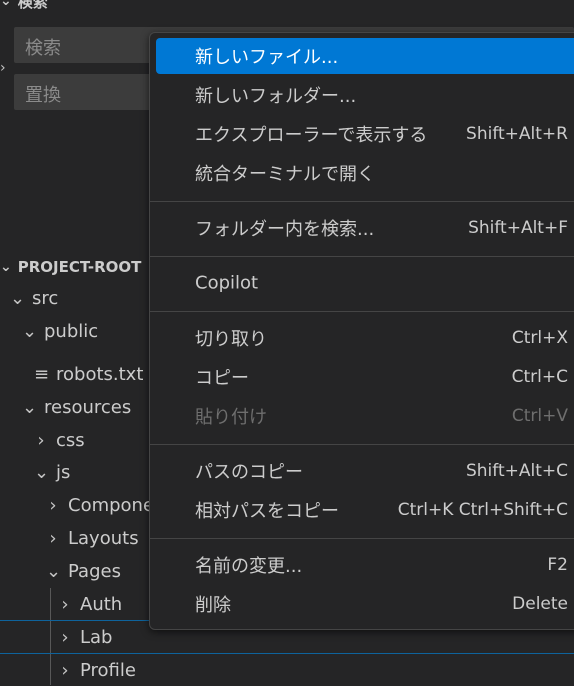 The image size is (574, 686). I want to click on tree-item-label: js, so click(63, 472).